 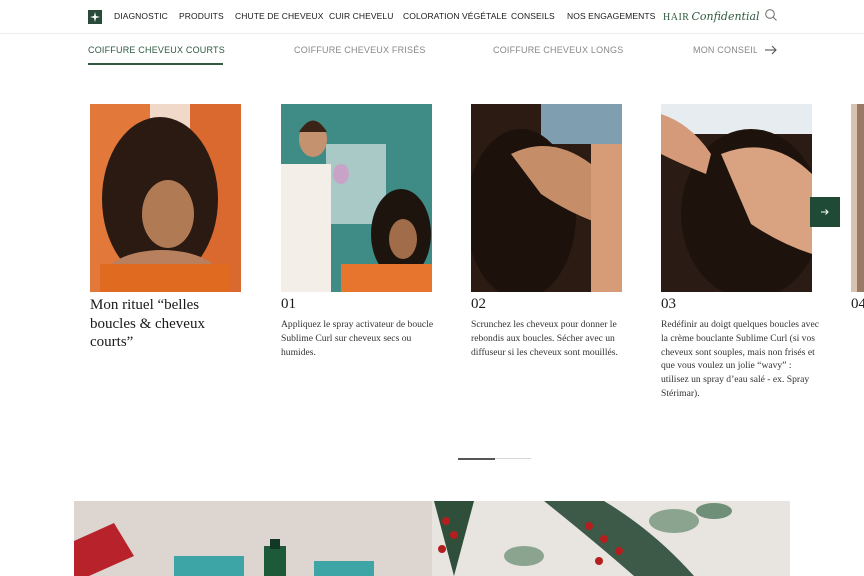 I want to click on step-number: 02, so click(x=478, y=304).